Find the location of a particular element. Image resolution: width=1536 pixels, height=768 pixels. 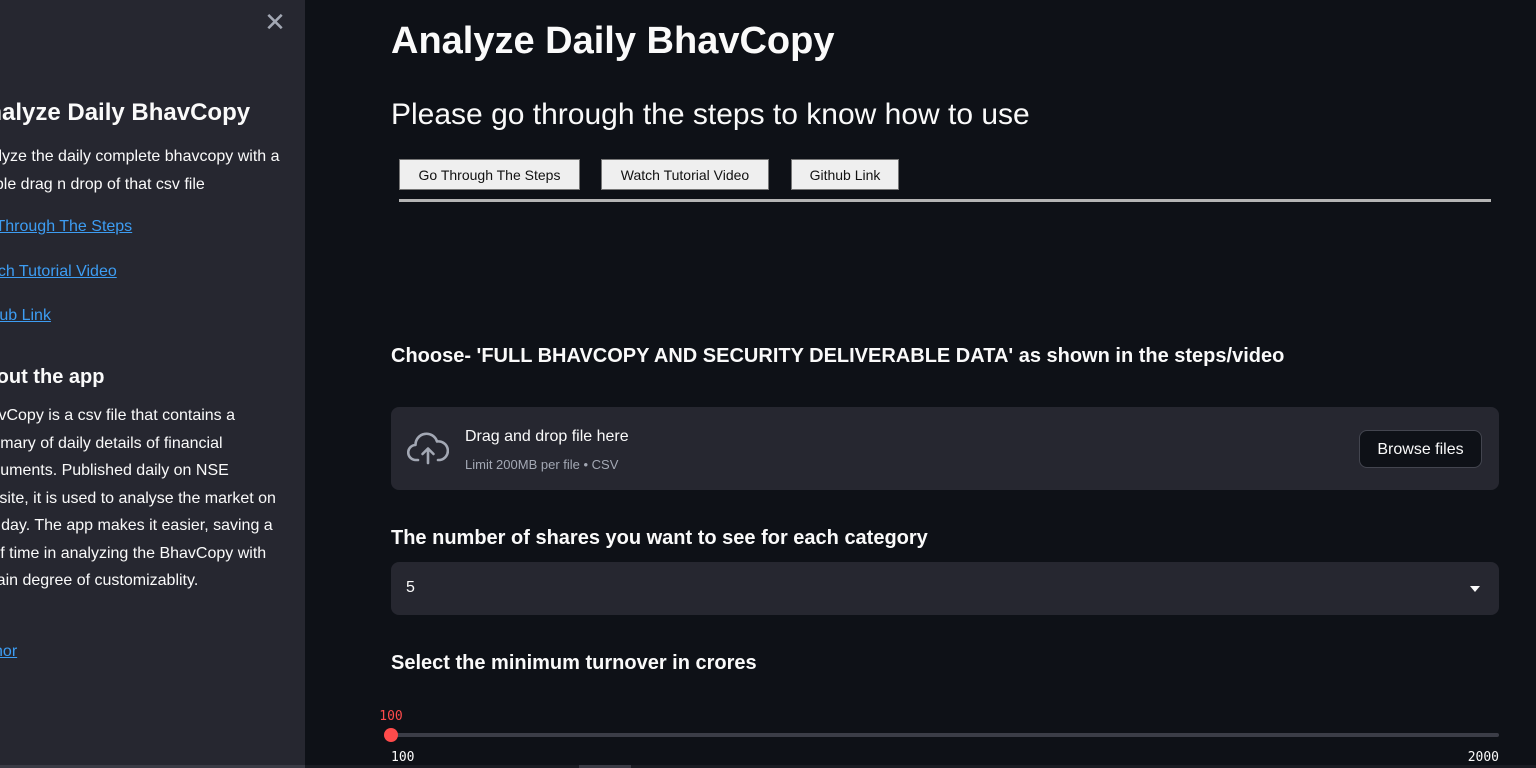

sidebar-link-github: Github Link is located at coordinates (25, 316).